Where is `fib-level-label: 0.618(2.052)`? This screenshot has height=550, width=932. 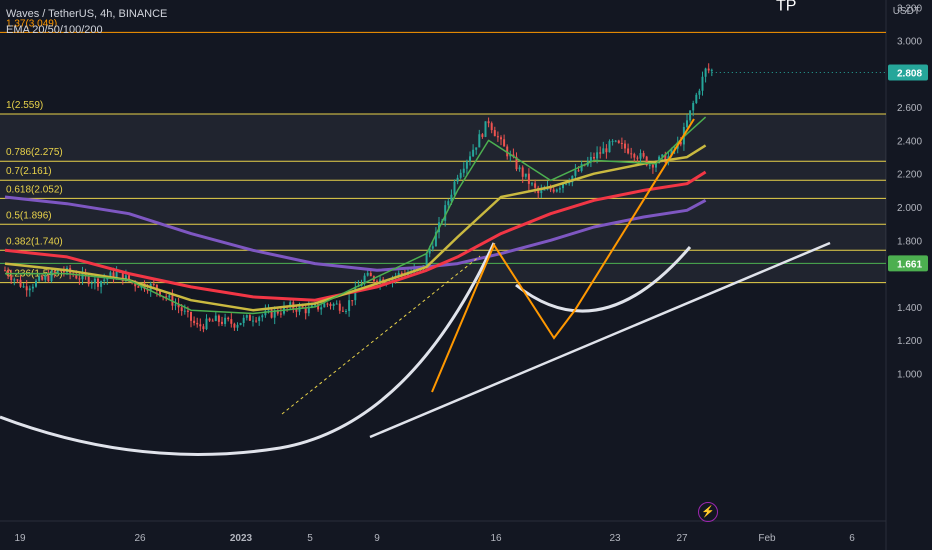
fib-level-label: 0.618(2.052) is located at coordinates (34, 189).